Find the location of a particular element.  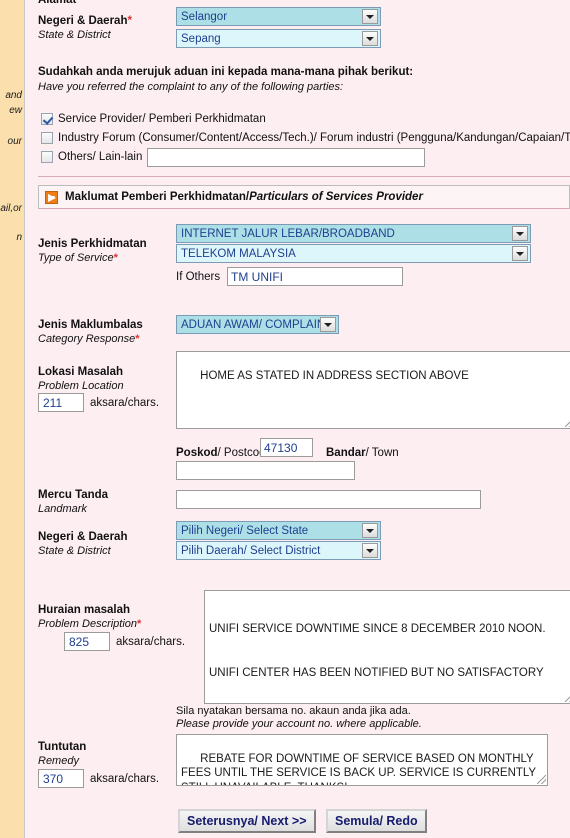

category-response-label-my: Jenis Maklumbalas is located at coordinates (90, 325).